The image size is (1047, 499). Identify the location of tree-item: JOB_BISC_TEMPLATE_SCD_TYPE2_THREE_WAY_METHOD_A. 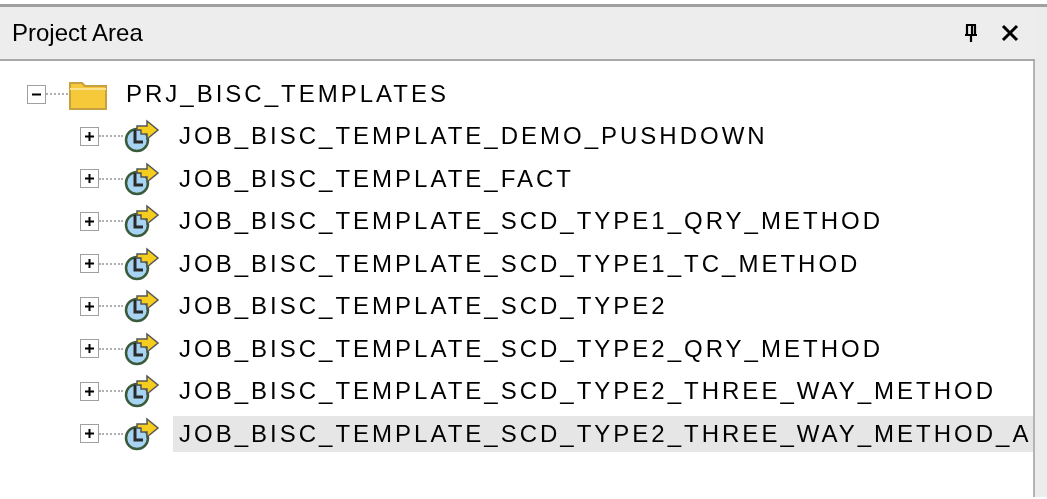
(603, 433).